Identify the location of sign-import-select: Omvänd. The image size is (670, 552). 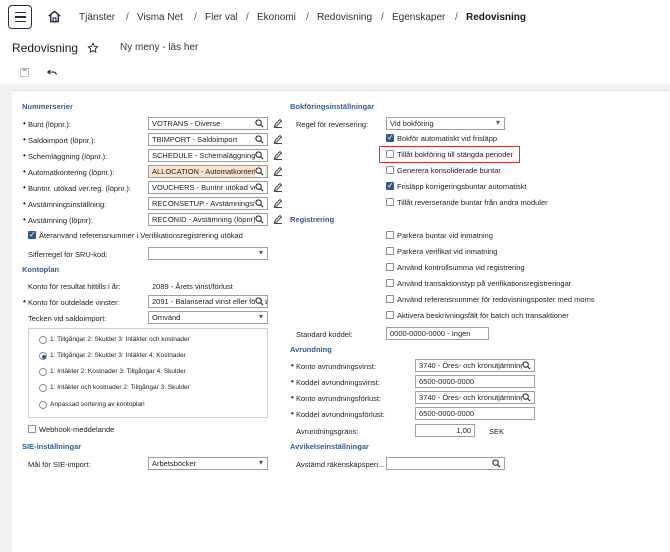
(208, 317).